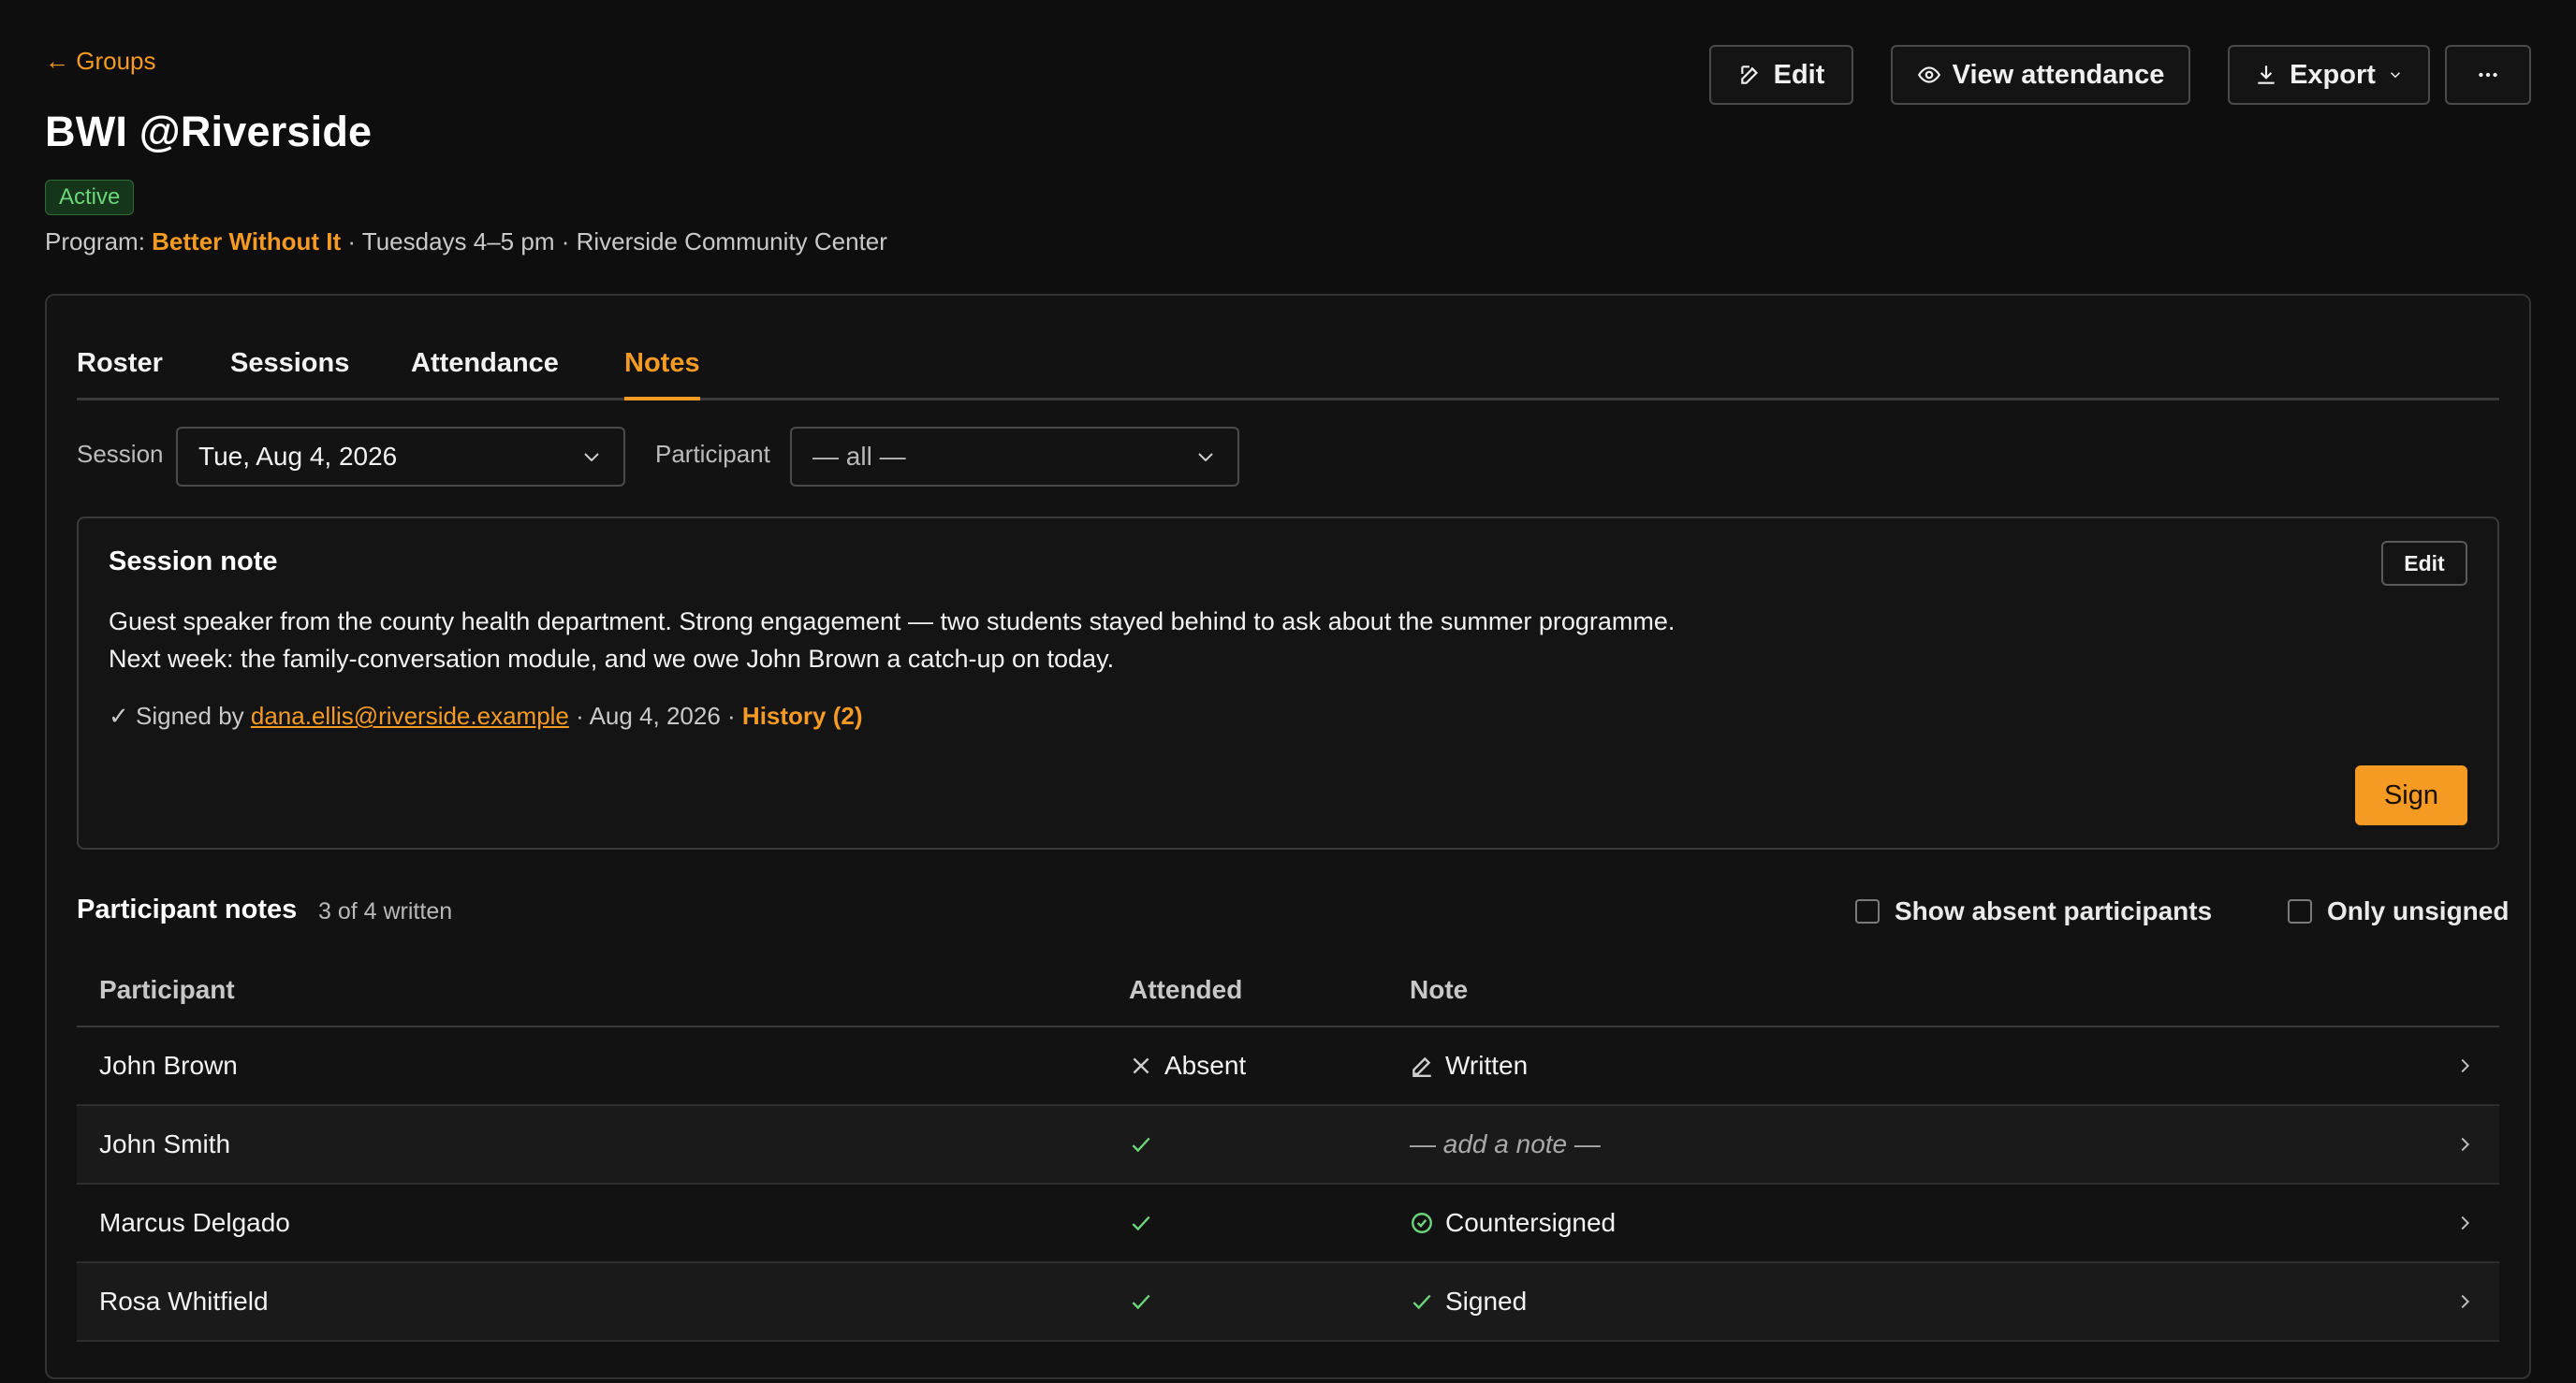 The width and height of the screenshot is (2576, 1383). What do you see at coordinates (1015, 457) in the screenshot?
I see `participant-select: — all —` at bounding box center [1015, 457].